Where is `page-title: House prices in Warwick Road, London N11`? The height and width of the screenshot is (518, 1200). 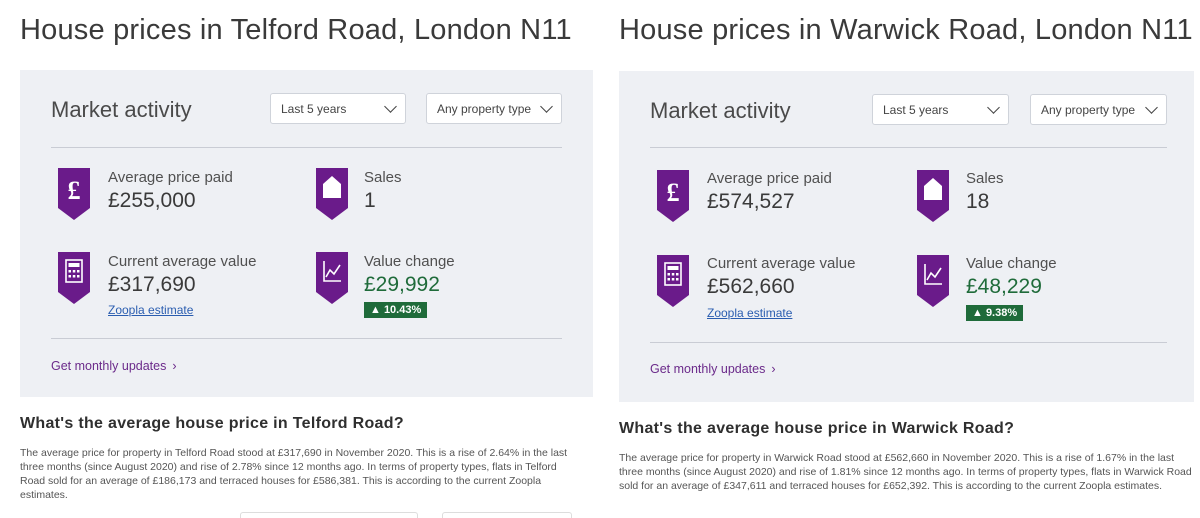 page-title: House prices in Warwick Road, London N11 is located at coordinates (906, 30).